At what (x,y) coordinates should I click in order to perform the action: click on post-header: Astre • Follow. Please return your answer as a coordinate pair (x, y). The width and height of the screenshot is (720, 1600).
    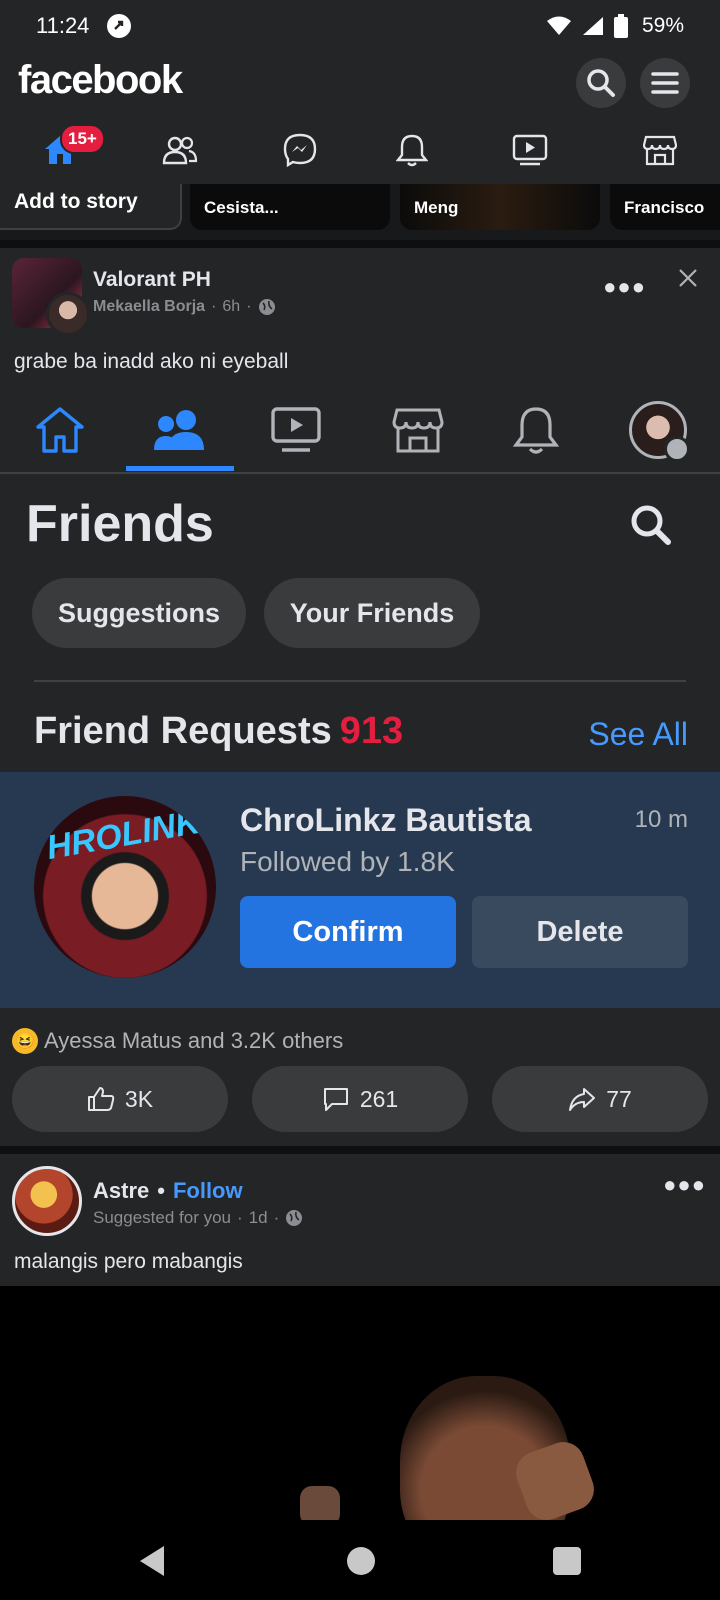
    Looking at the image, I should click on (168, 1191).